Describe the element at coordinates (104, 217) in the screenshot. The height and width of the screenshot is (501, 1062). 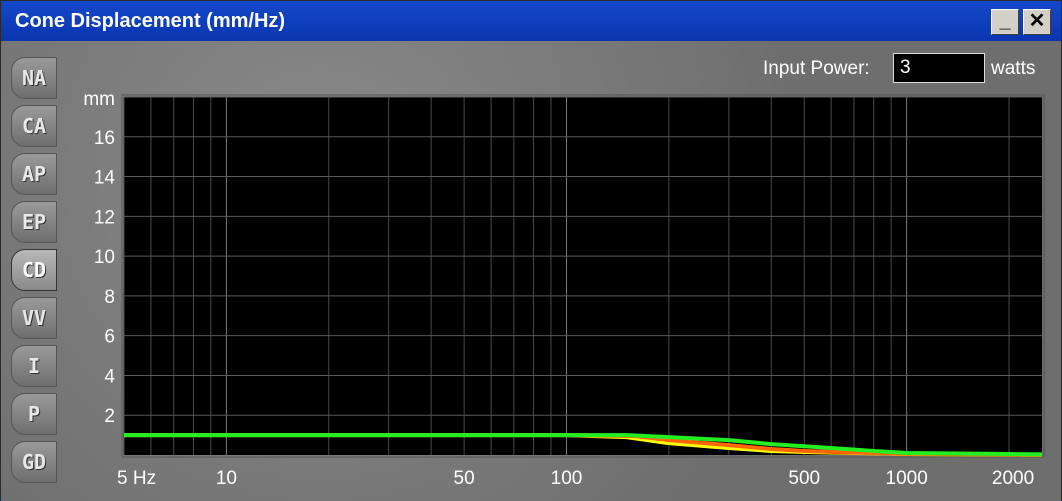
I see `y-tick-label: 12` at that location.